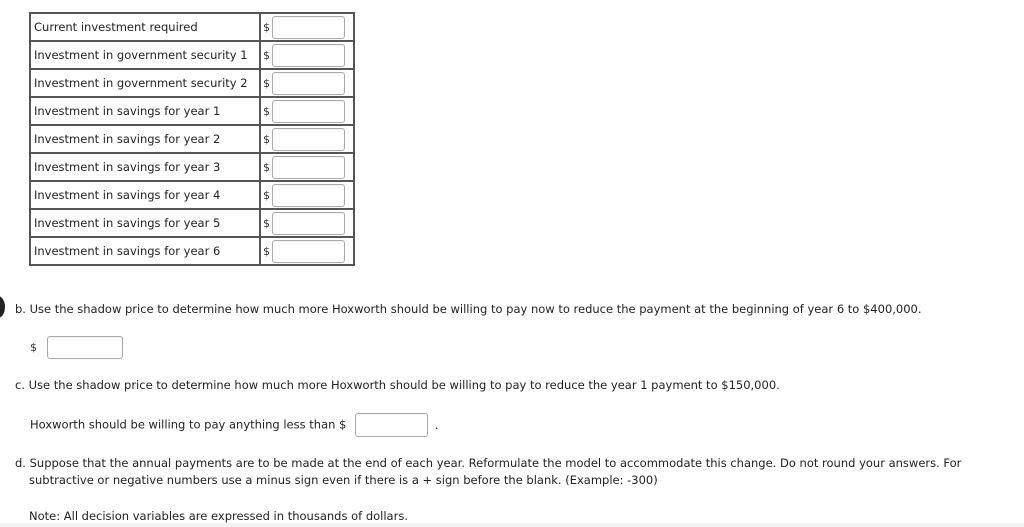  What do you see at coordinates (145, 251) in the screenshot?
I see `row-label: Investment in savings for year 6` at bounding box center [145, 251].